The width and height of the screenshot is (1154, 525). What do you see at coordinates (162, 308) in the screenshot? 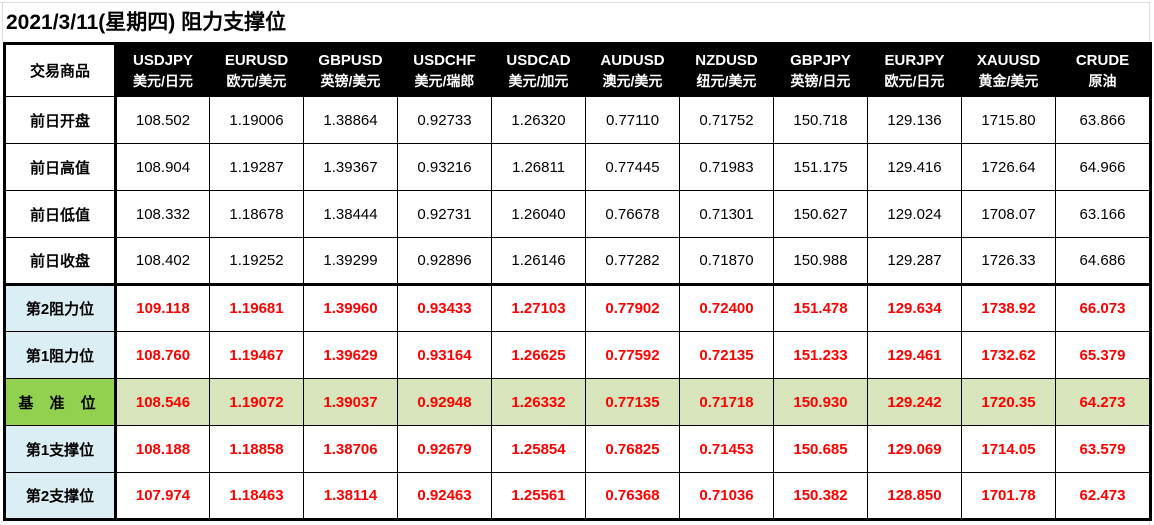
I see `value-cell-usdjpy: 109.118` at bounding box center [162, 308].